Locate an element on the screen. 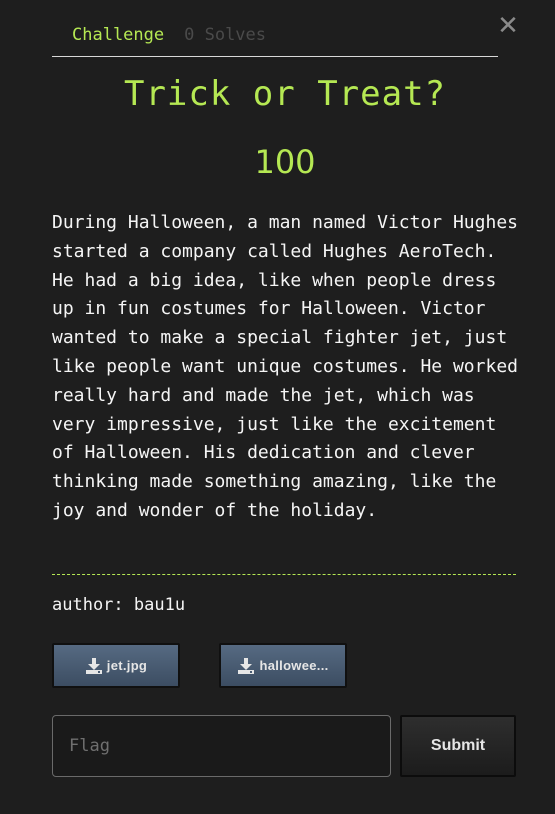 The image size is (555, 814). close-button: ✕ is located at coordinates (508, 26).